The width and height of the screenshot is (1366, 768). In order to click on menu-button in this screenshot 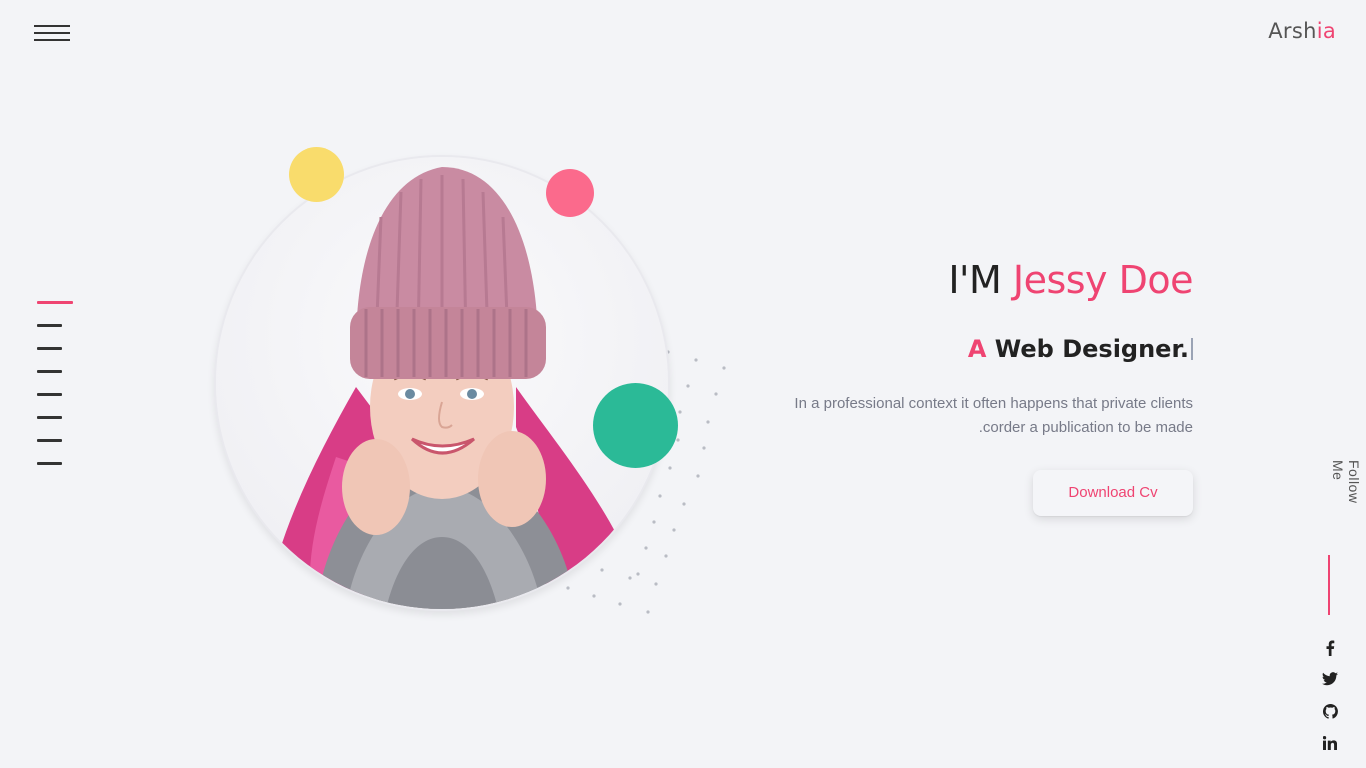, I will do `click(52, 34)`.